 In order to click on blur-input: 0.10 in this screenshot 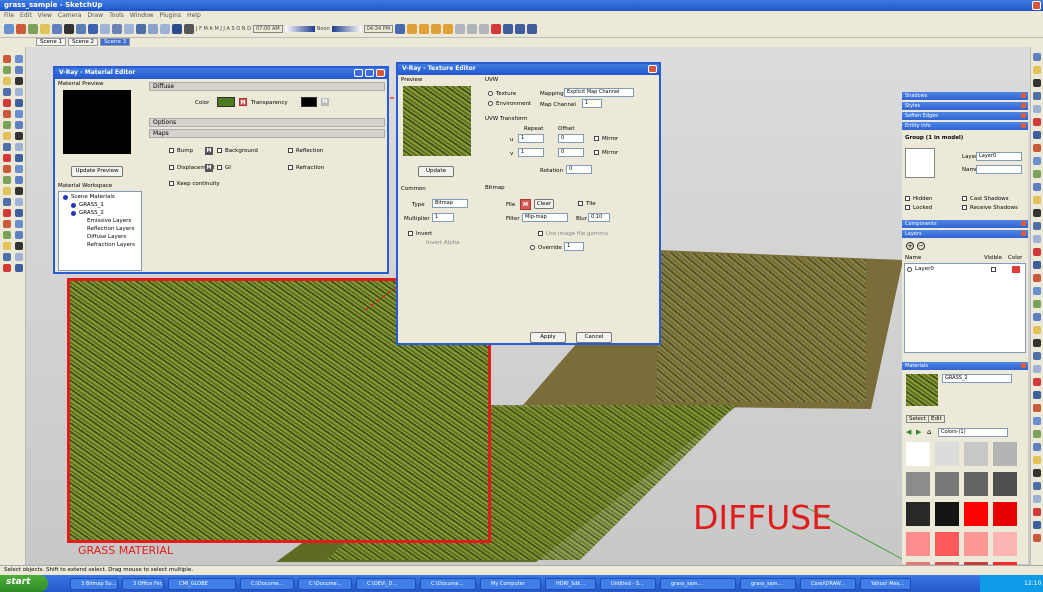, I will do `click(599, 217)`.